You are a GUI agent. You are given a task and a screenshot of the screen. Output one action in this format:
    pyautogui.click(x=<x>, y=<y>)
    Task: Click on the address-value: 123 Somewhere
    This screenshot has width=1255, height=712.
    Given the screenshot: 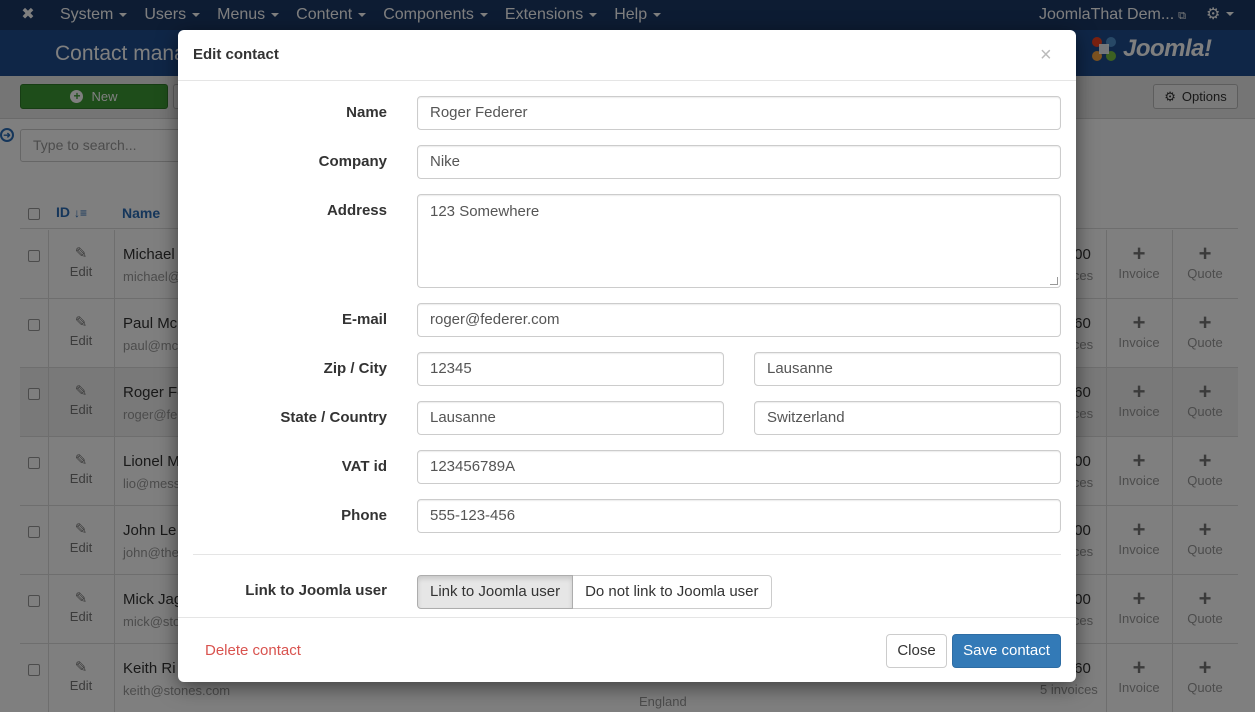 What is the action you would take?
    pyautogui.click(x=485, y=211)
    